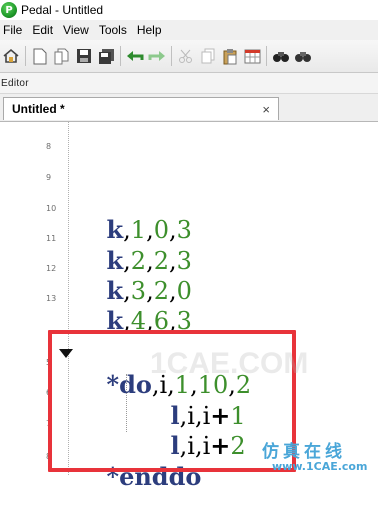  Describe the element at coordinates (303, 56) in the screenshot. I see `find-replace-icon` at that location.